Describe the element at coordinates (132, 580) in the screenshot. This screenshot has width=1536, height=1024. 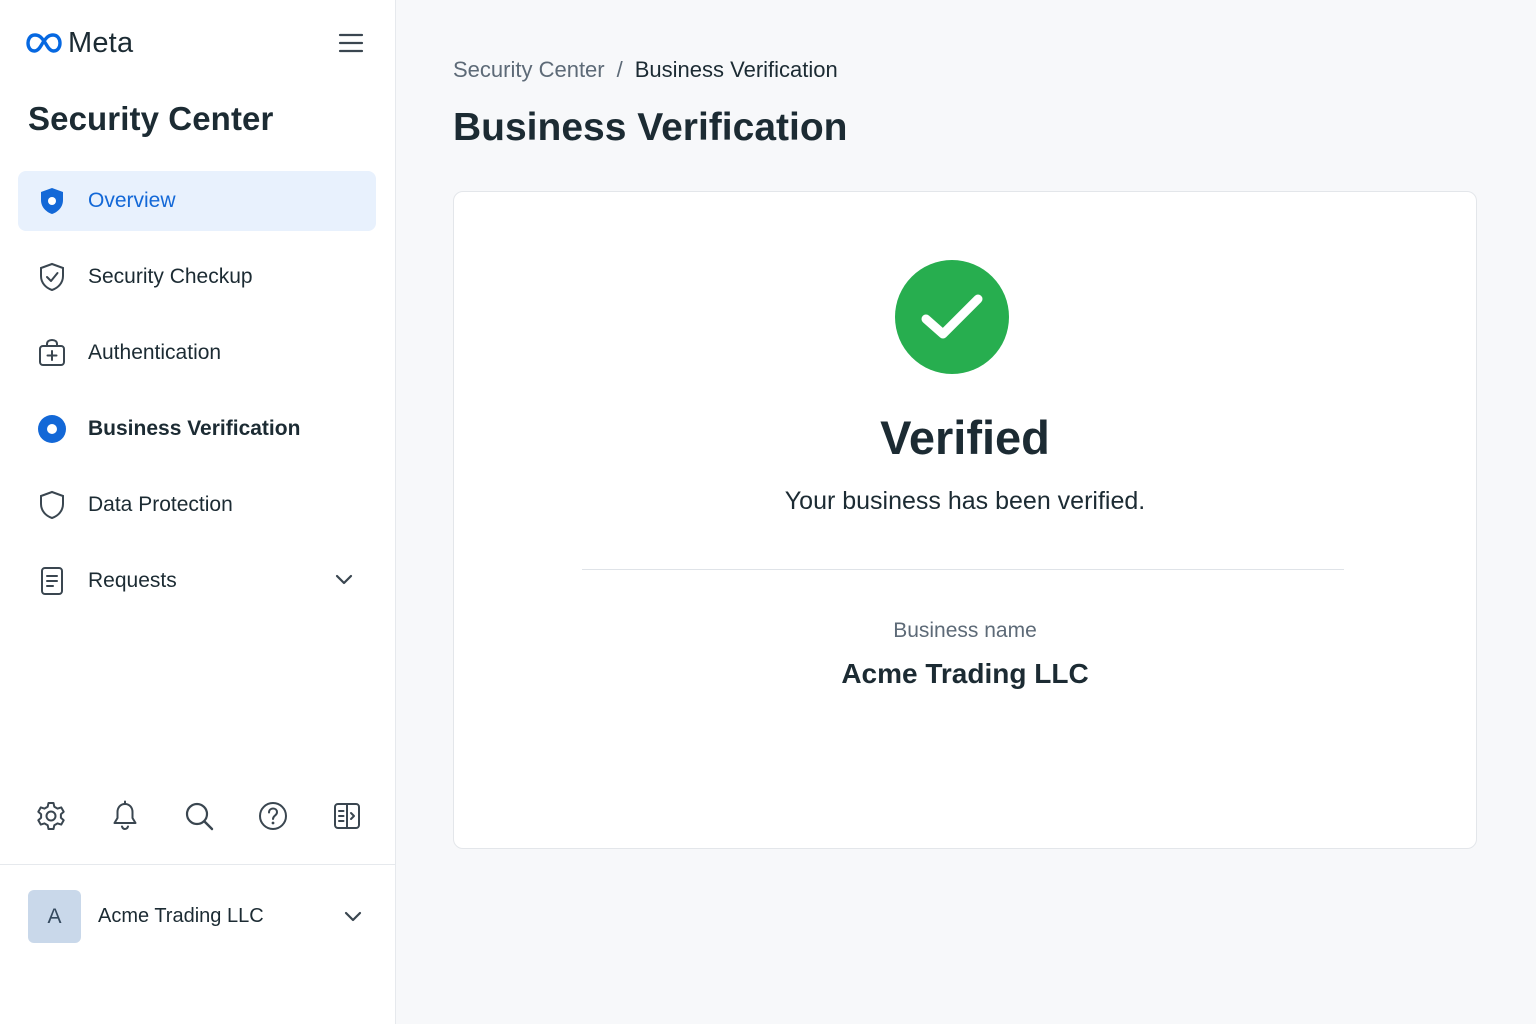
I see `sidebar-item-label: Requests` at that location.